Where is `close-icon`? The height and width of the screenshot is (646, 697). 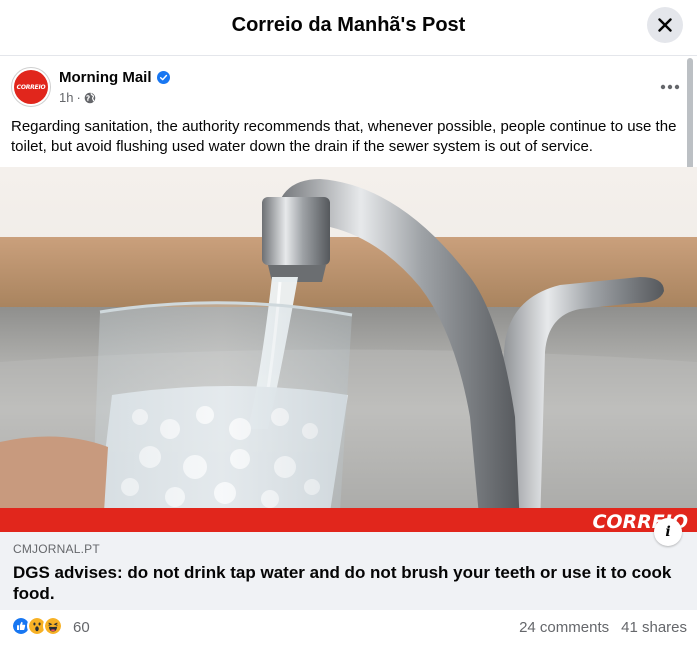
close-icon is located at coordinates (665, 25).